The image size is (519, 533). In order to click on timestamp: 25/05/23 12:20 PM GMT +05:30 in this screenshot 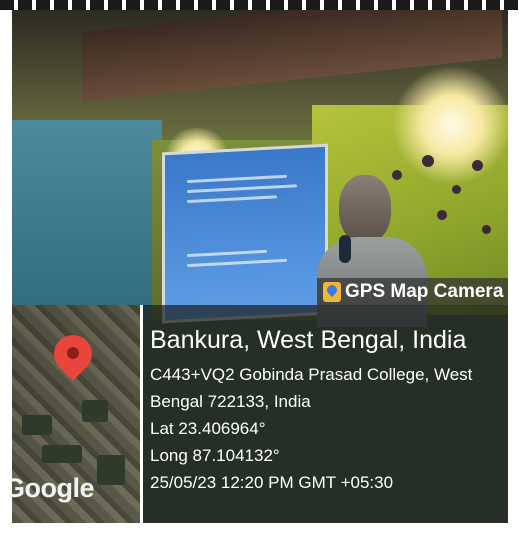, I will do `click(272, 482)`.